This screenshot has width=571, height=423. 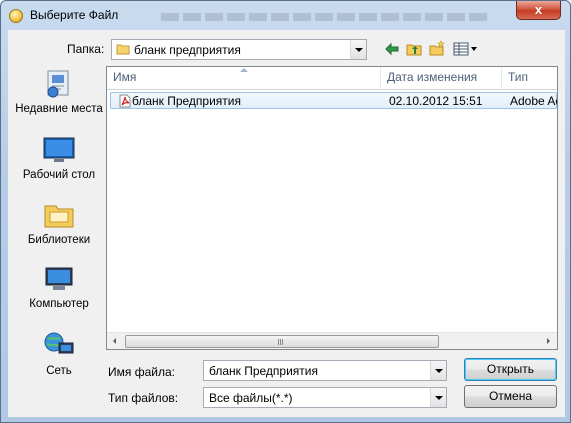 I want to click on filename-value: бланк Предприятия, so click(x=264, y=371).